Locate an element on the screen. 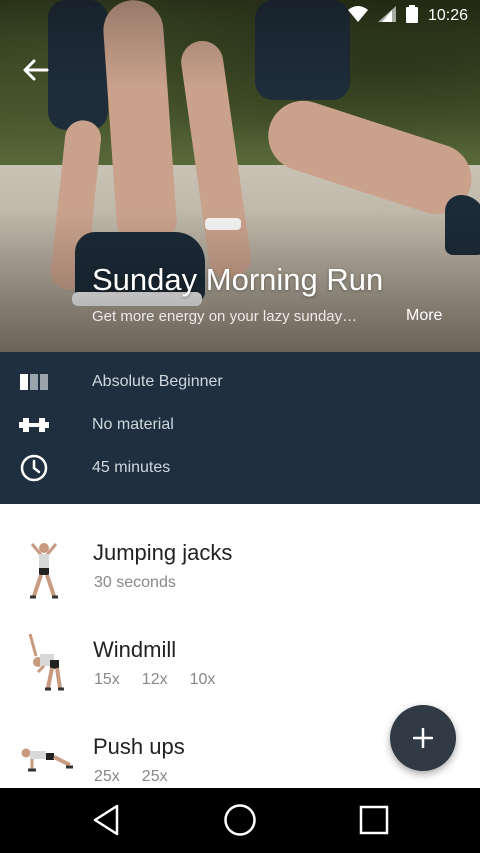 This screenshot has width=480, height=853. info-row-duration: 45 minutes is located at coordinates (240, 468).